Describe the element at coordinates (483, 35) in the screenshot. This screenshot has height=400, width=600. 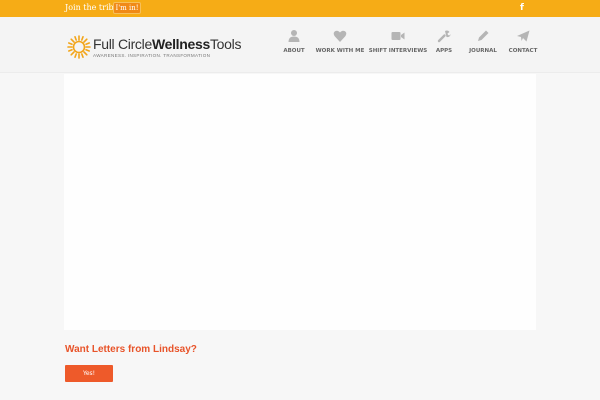
I see `pencil-icon` at that location.